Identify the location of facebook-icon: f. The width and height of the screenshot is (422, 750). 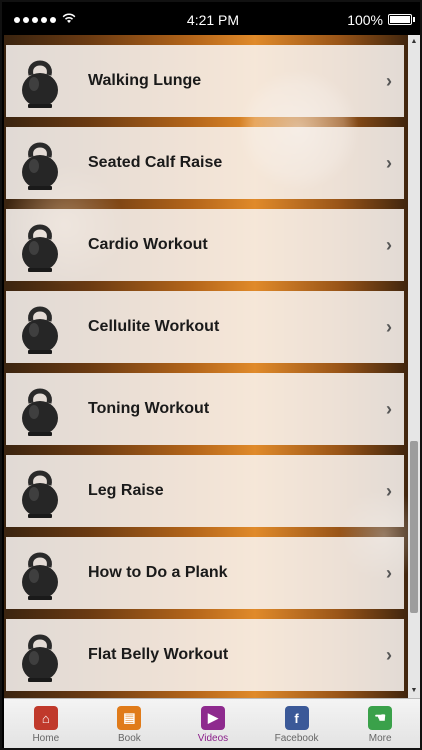
(296, 718).